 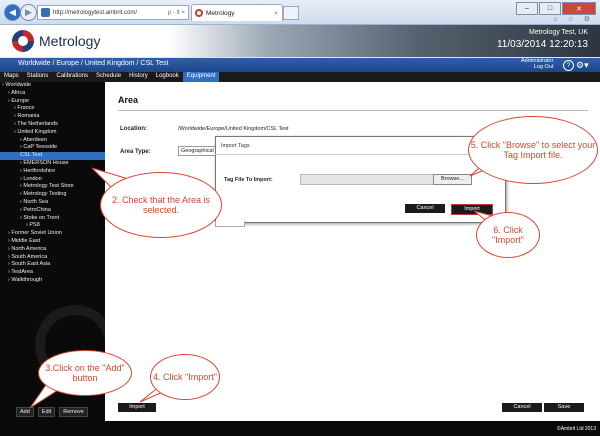 What do you see at coordinates (201, 77) in the screenshot?
I see `tab-equipment: Equipment` at bounding box center [201, 77].